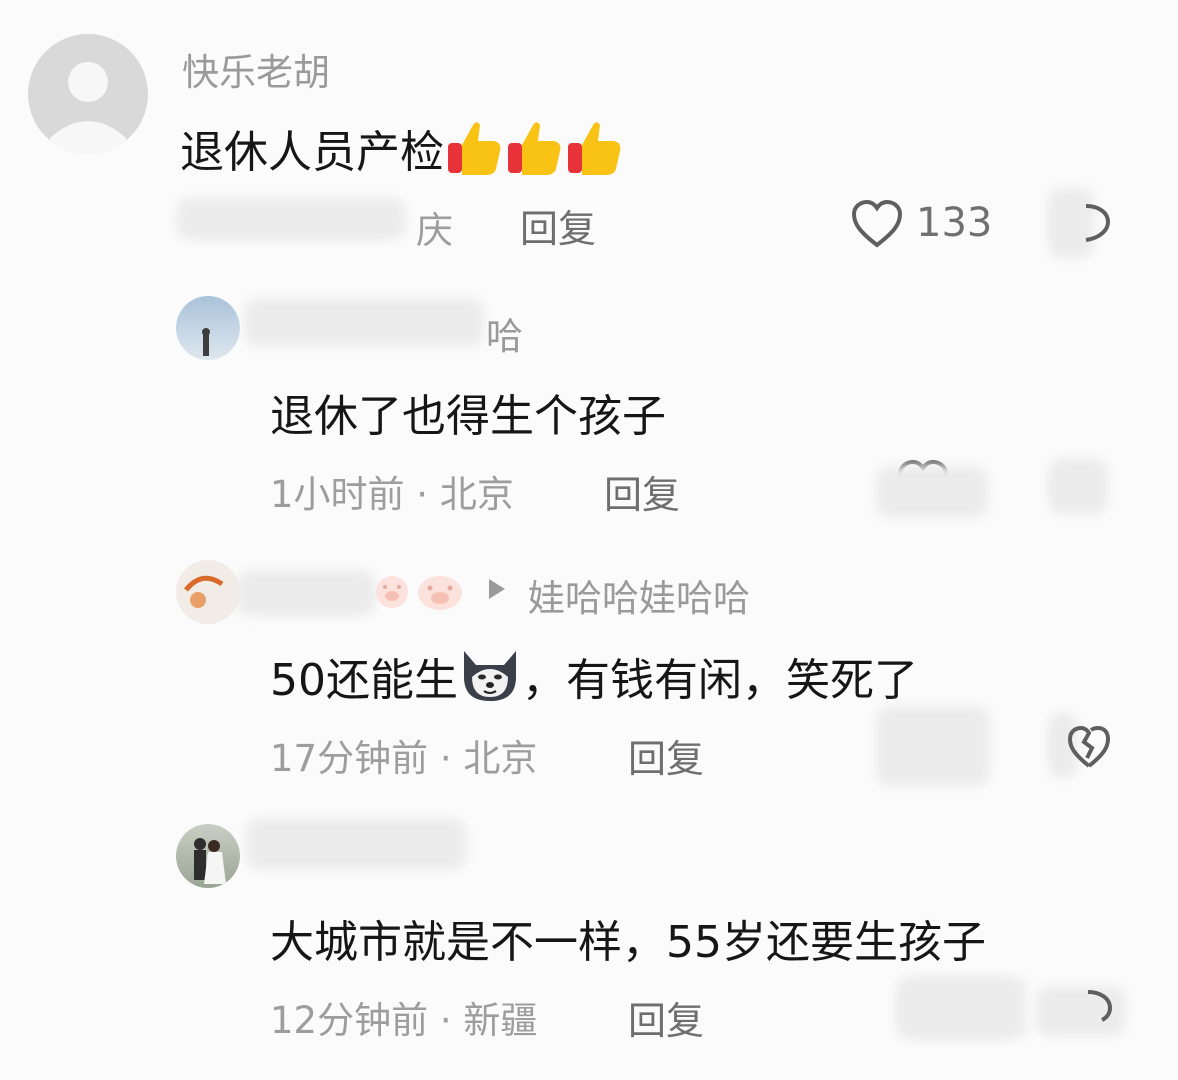 The width and height of the screenshot is (1178, 1080). Describe the element at coordinates (88, 108) in the screenshot. I see `user-silhouette-icon` at that location.